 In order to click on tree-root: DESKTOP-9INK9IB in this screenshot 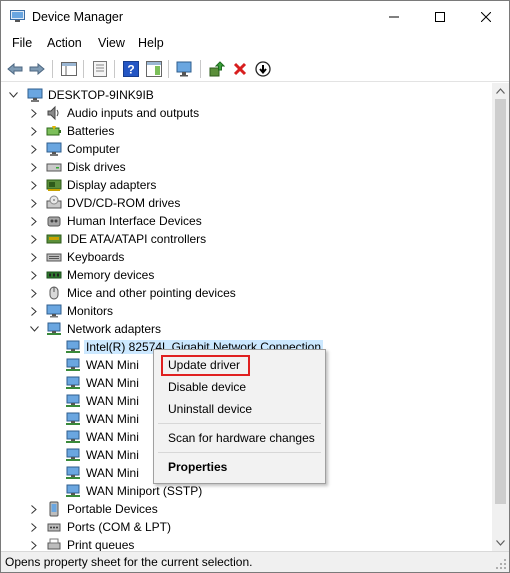, I will do `click(246, 95)`.